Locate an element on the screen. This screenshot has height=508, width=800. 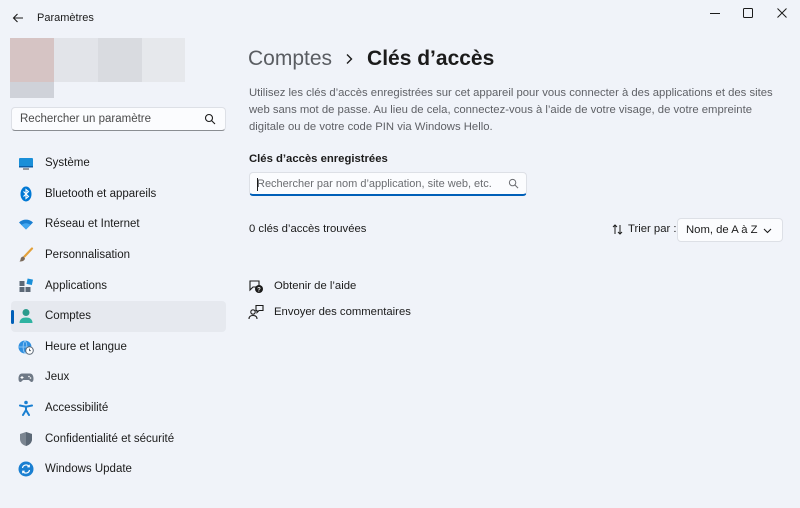
settings-search is located at coordinates (118, 119).